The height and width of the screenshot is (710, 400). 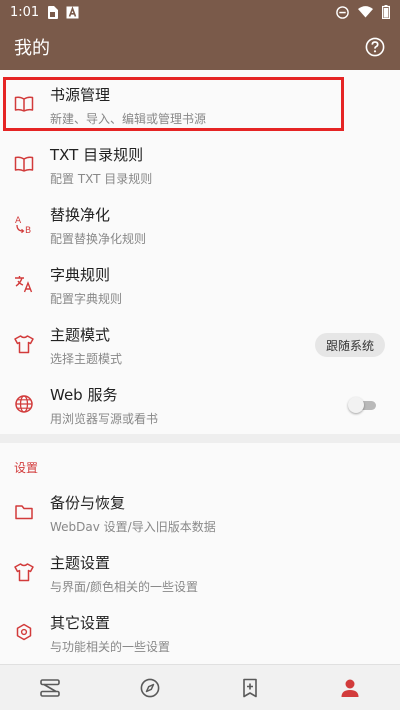 What do you see at coordinates (133, 527) in the screenshot?
I see `menu-item-subtitle: WebDav 设置/导入旧版本数据` at bounding box center [133, 527].